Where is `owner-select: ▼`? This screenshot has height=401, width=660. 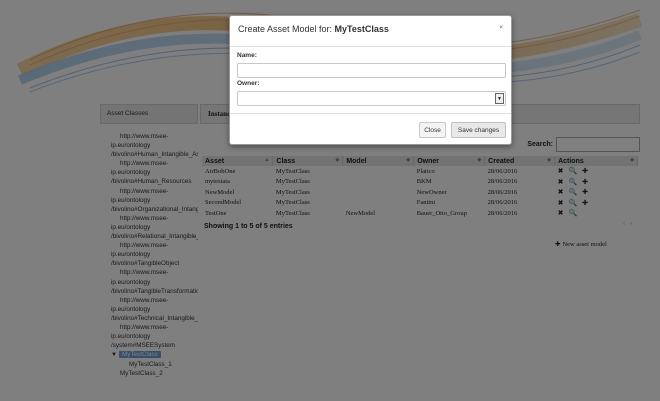
owner-select: ▼ is located at coordinates (371, 98).